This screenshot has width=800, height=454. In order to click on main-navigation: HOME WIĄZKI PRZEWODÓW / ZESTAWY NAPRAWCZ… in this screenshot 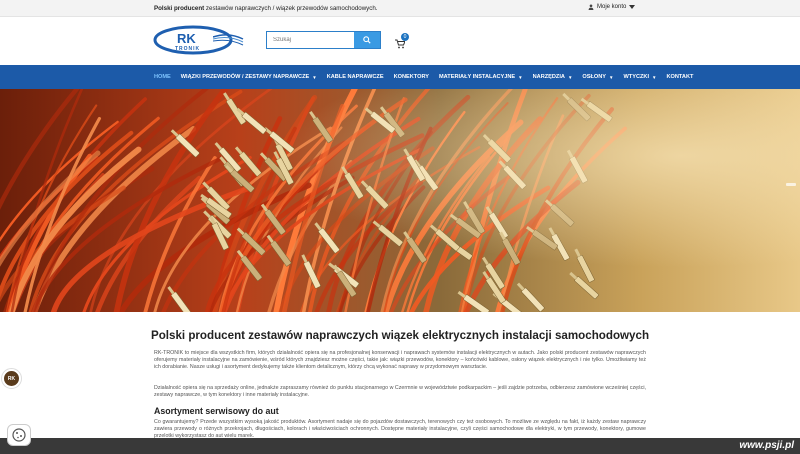, I will do `click(400, 77)`.